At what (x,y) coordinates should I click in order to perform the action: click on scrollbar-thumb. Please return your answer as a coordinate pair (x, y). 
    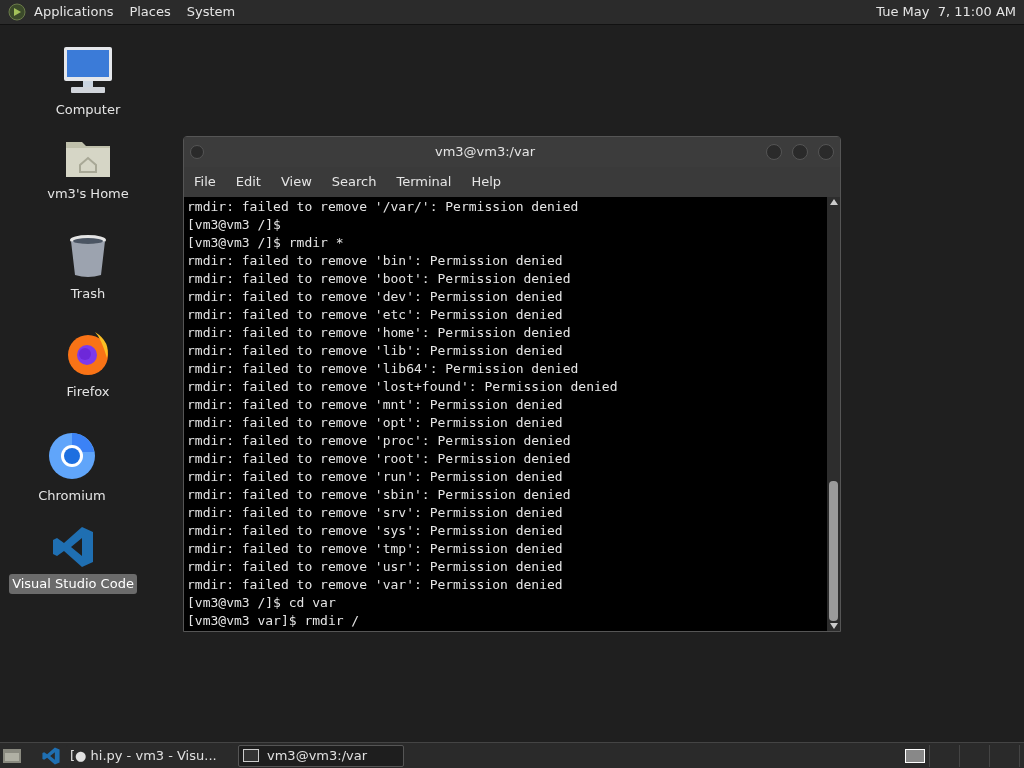
    Looking at the image, I should click on (833, 551).